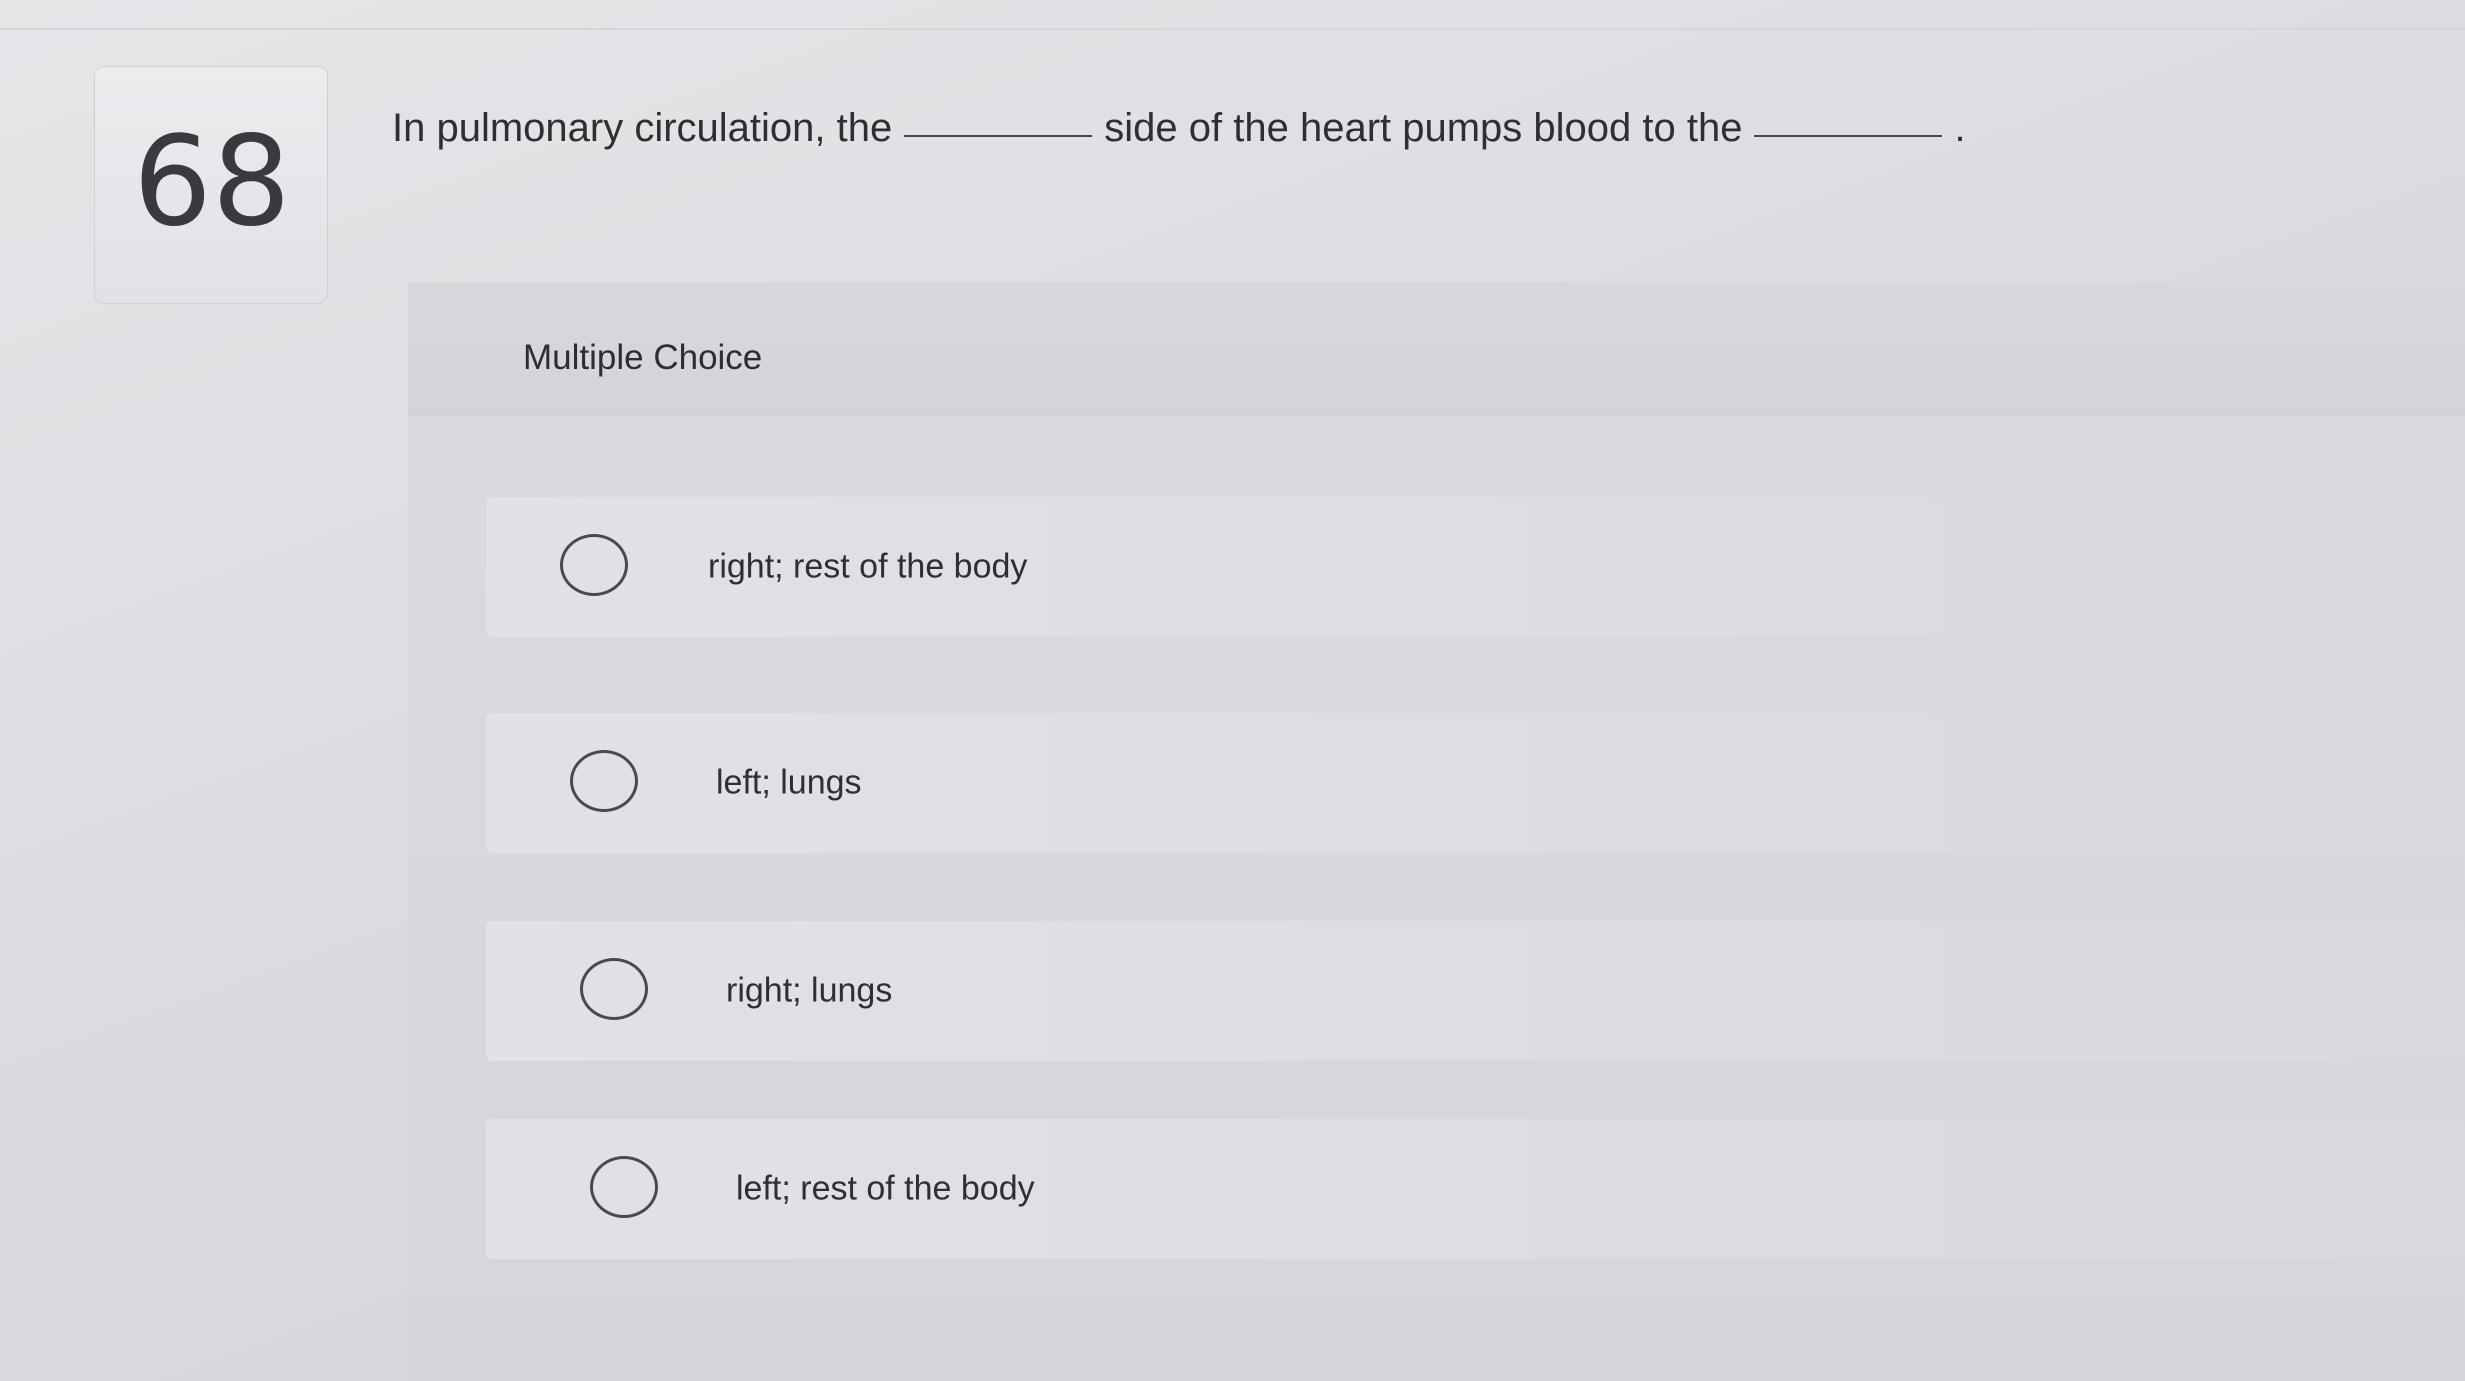 This screenshot has height=1381, width=2465. I want to click on question-type-label: Multiple Choice, so click(643, 357).